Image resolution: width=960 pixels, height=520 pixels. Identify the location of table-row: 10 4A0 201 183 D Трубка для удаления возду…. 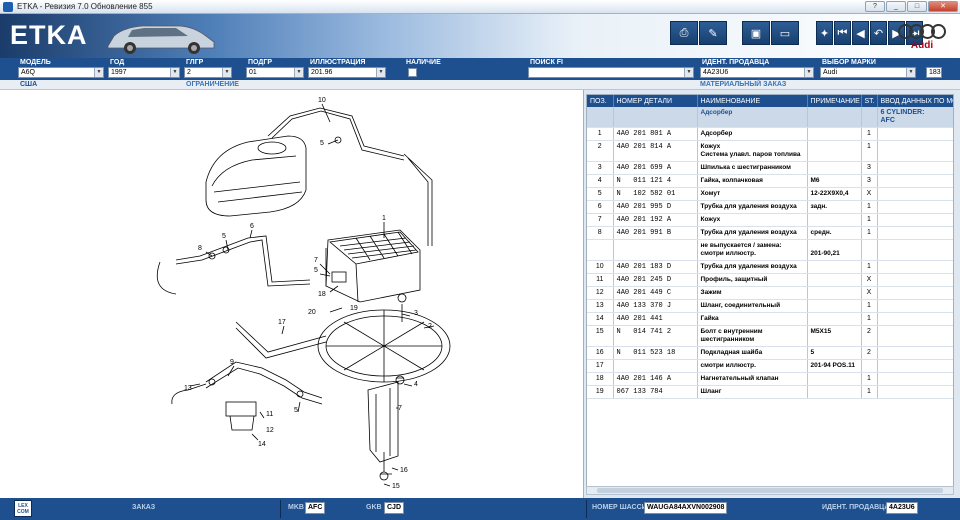
(770, 267).